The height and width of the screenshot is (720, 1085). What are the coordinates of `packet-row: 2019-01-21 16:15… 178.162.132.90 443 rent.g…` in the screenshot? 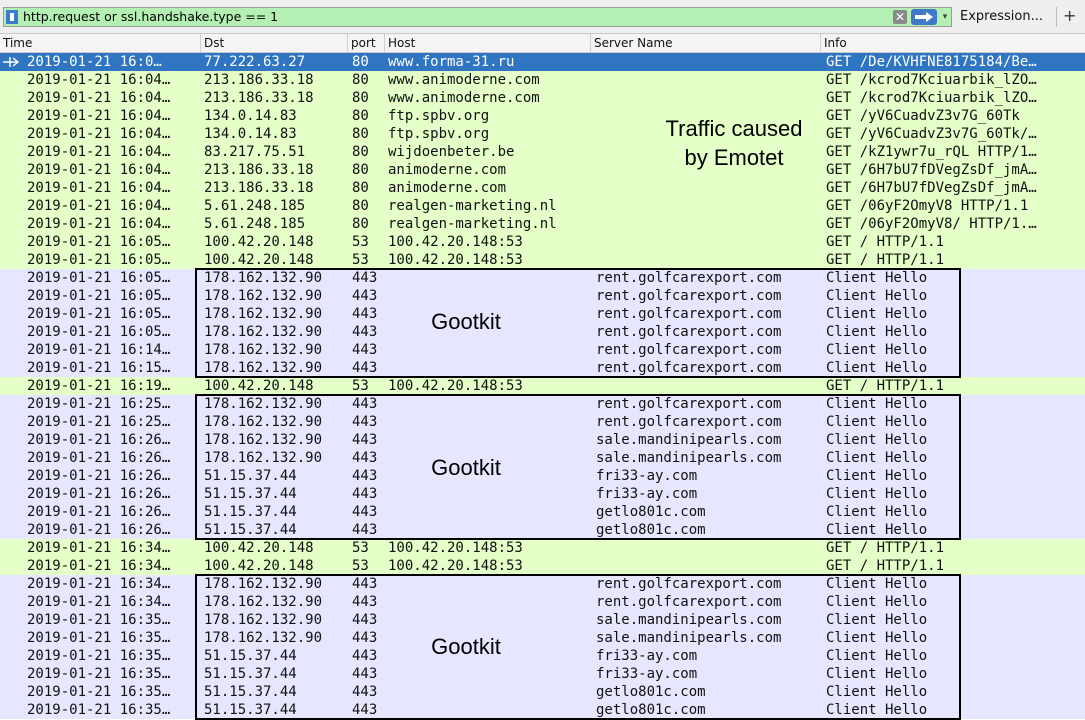 It's located at (542, 368).